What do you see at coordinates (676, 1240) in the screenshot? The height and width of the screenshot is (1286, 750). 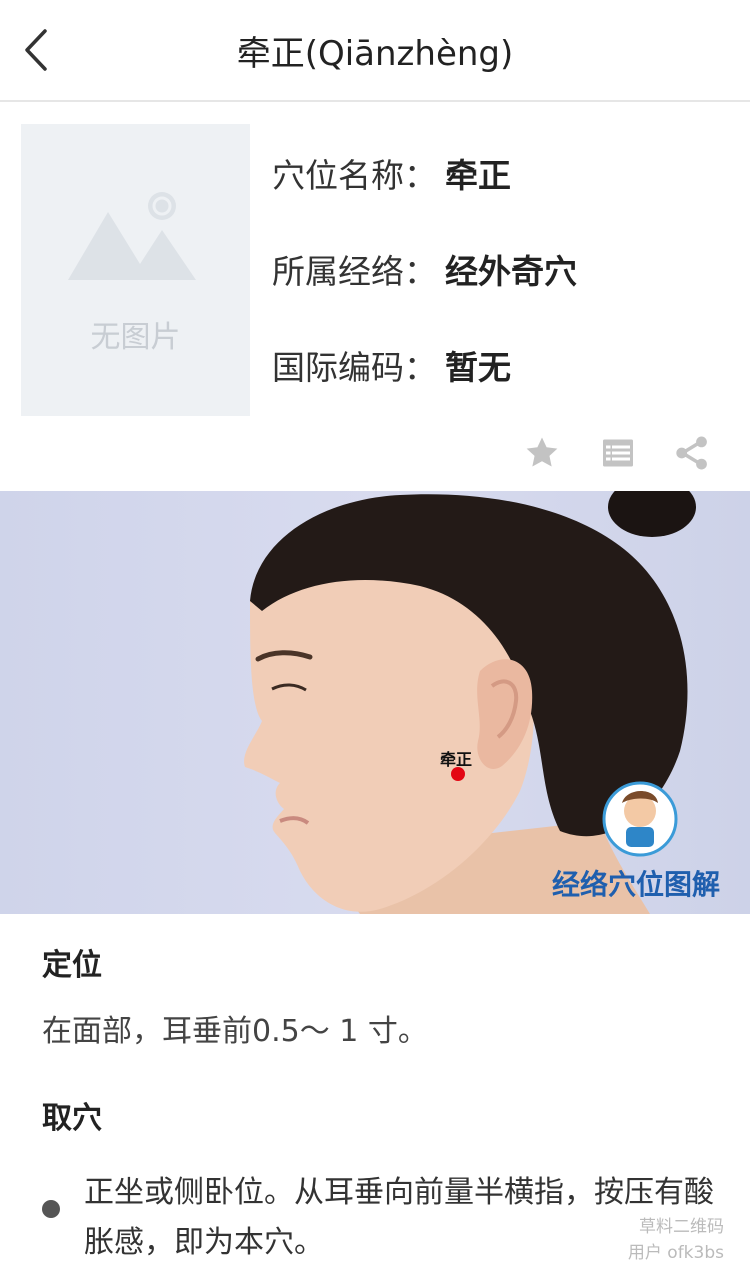 I see `watermark: 草料二维码 用户 ofk3bs` at bounding box center [676, 1240].